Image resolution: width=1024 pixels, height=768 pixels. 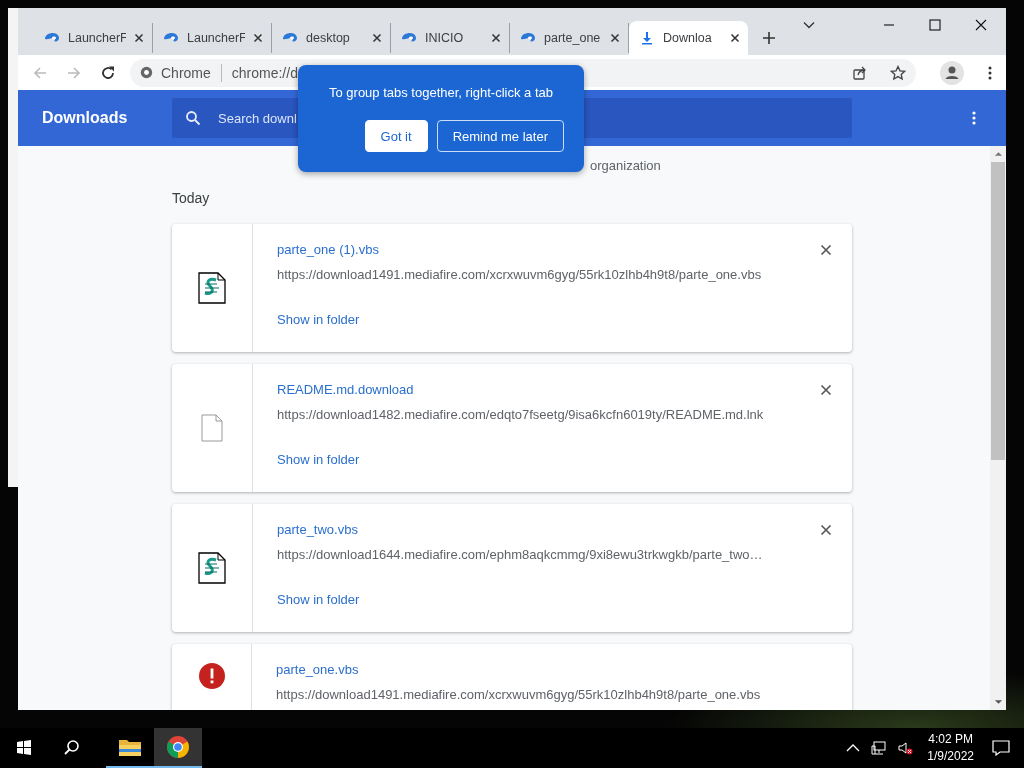 What do you see at coordinates (625, 165) in the screenshot?
I see `managed-notice: organization` at bounding box center [625, 165].